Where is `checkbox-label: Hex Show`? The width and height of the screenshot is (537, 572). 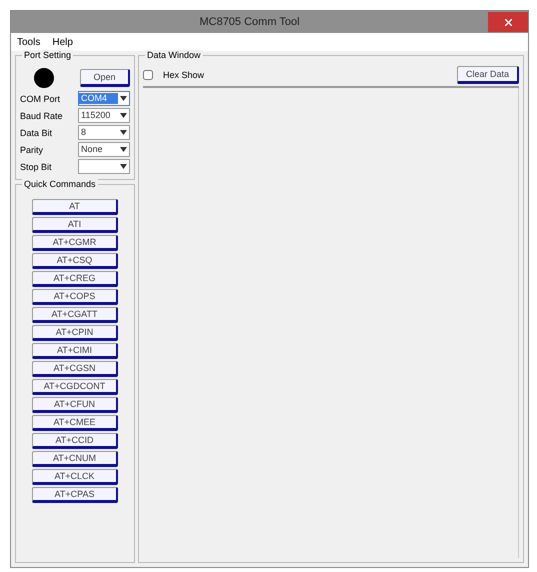
checkbox-label: Hex Show is located at coordinates (183, 75).